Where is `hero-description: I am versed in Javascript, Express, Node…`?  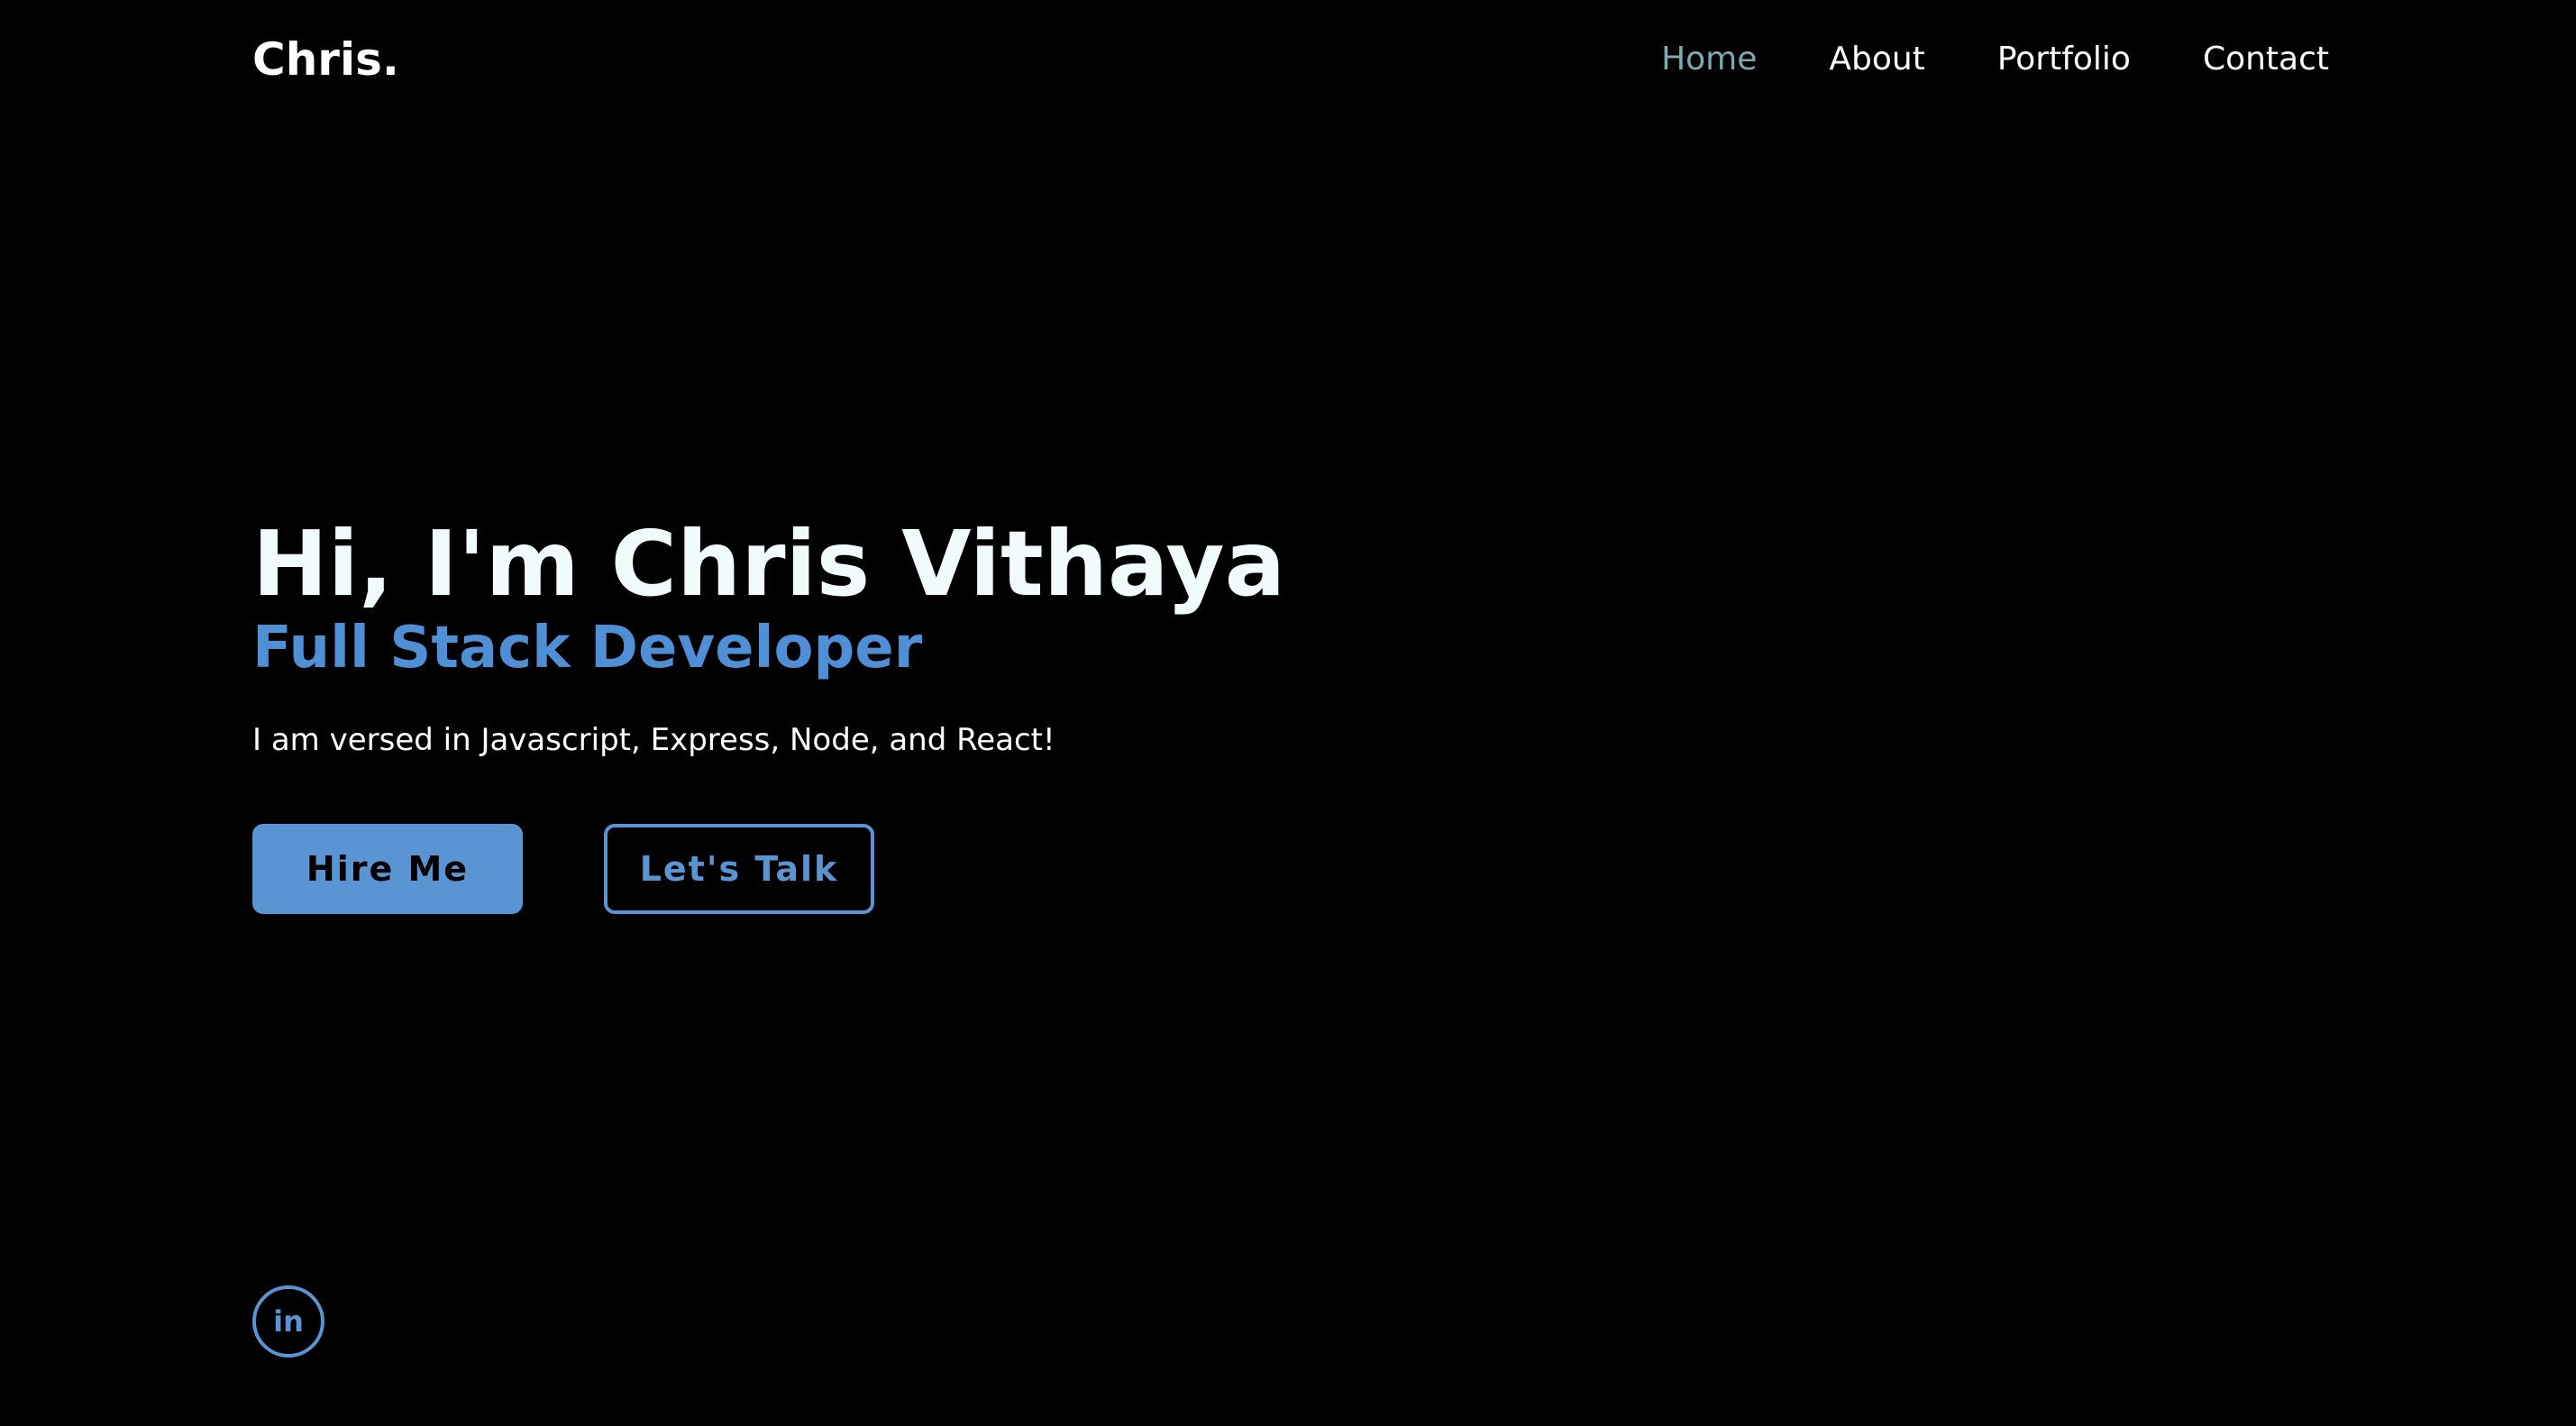 hero-description: I am versed in Javascript, Express, Node… is located at coordinates (653, 740).